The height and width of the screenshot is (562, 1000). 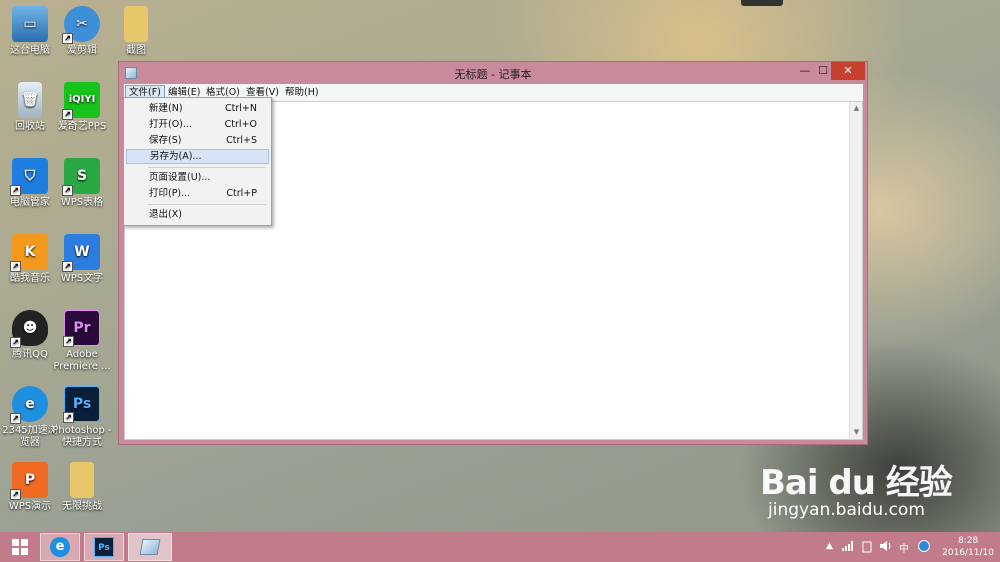 I want to click on video-edit-icon: ✂ ↗, so click(x=81, y=25).